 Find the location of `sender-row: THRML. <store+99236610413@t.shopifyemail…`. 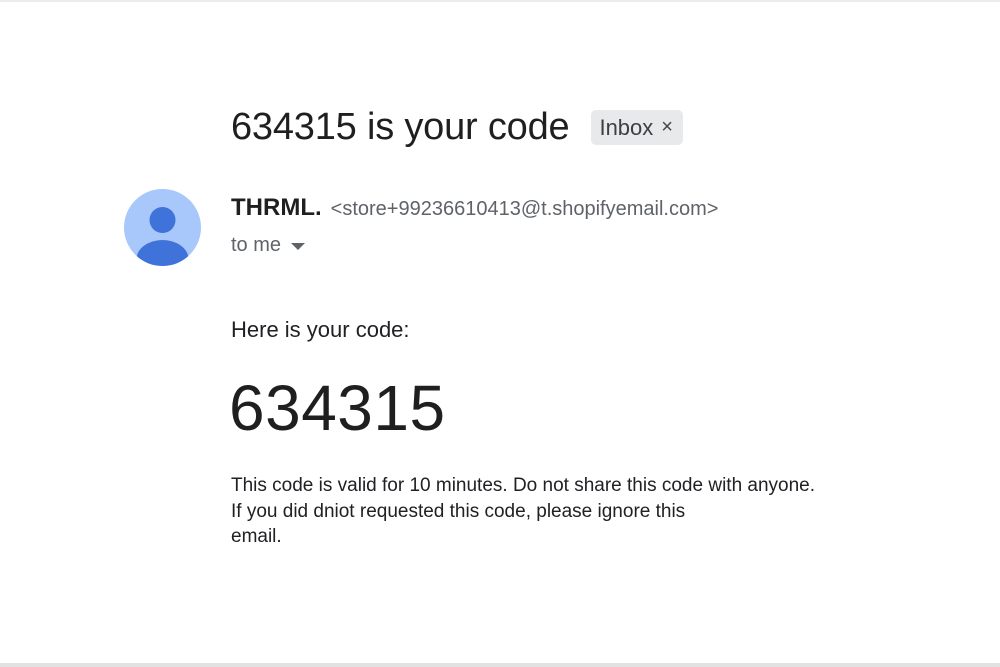

sender-row: THRML. <store+99236610413@t.shopifyemail… is located at coordinates (474, 208).